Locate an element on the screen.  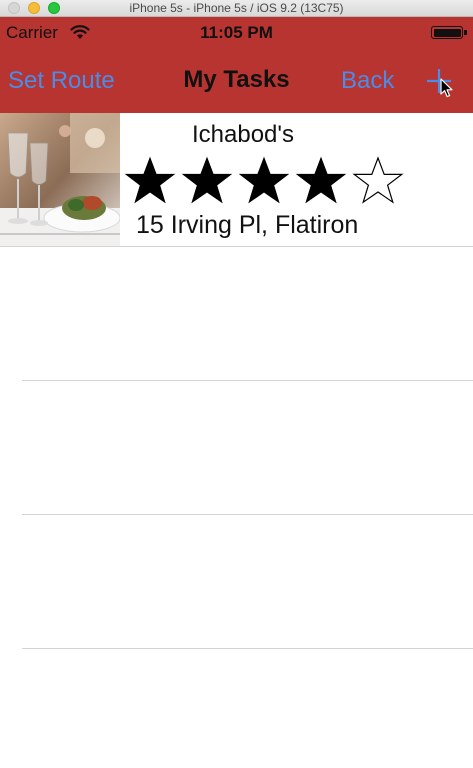
star-empty-icon is located at coordinates (378, 181).